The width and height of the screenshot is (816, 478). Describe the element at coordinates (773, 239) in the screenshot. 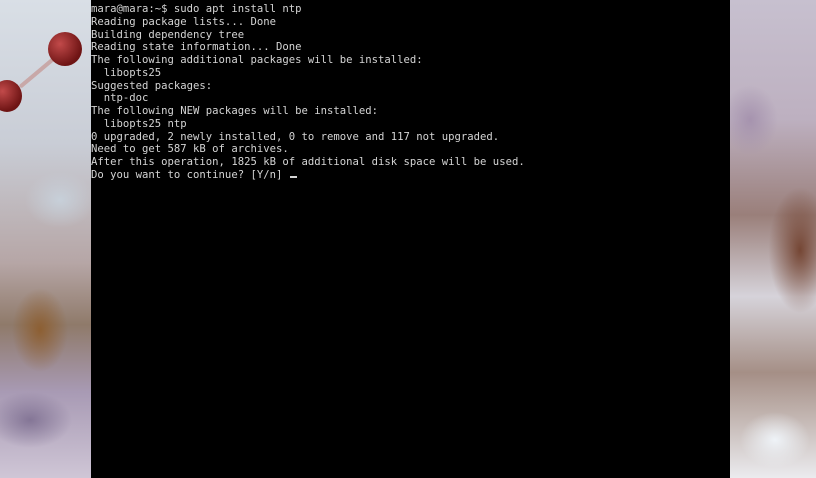

I see `desktop-wallpaper-right` at that location.